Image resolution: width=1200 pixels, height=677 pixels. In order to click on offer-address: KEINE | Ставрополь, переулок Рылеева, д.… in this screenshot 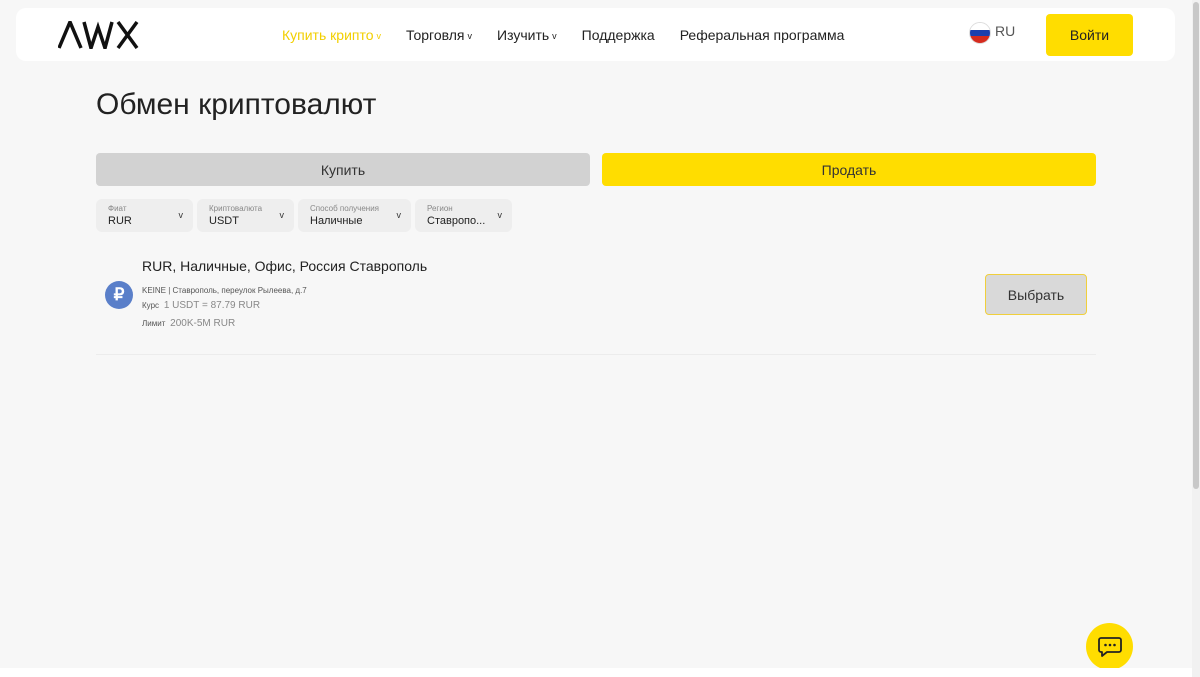, I will do `click(224, 290)`.